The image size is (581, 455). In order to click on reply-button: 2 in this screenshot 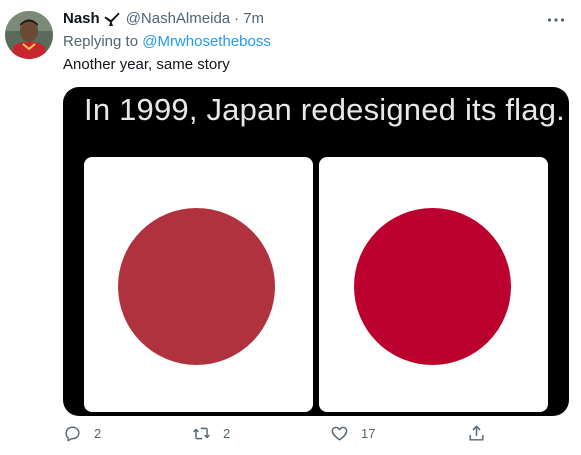, I will do `click(82, 433)`.